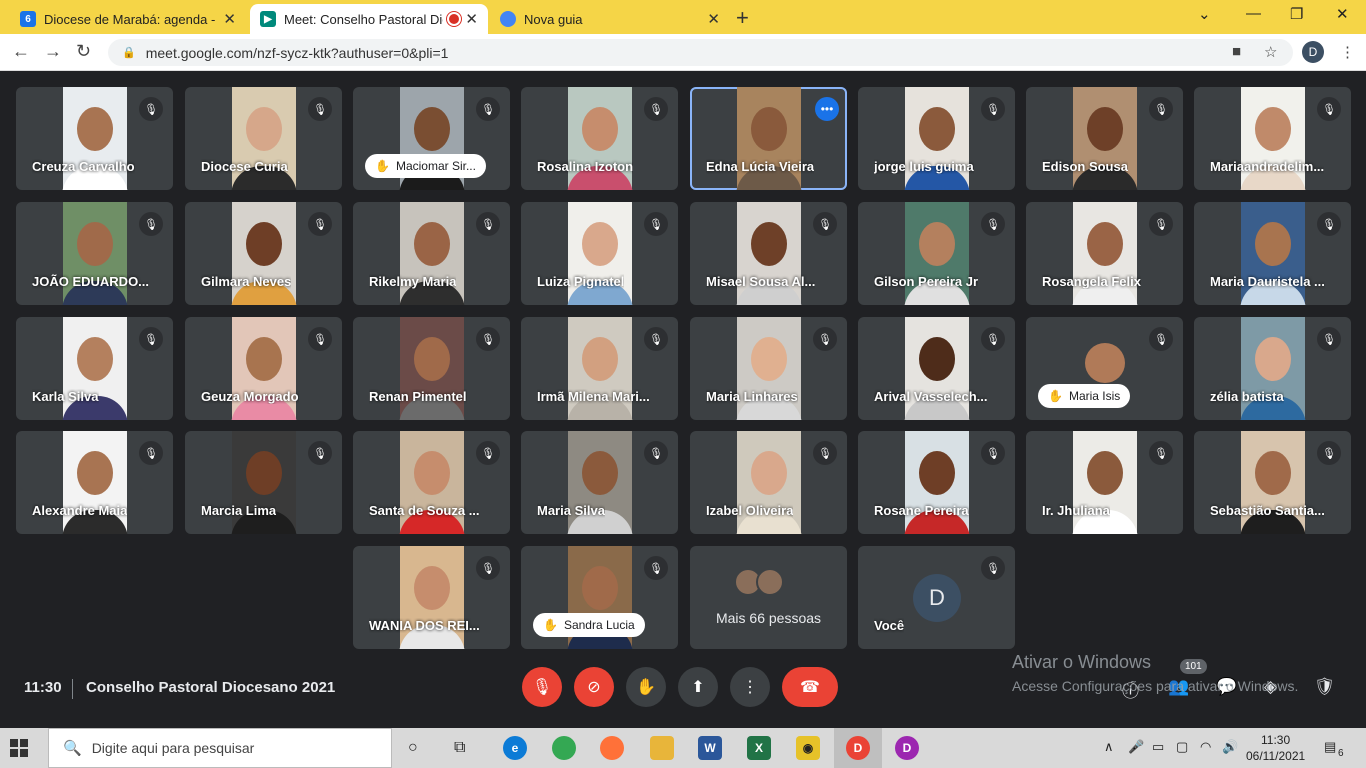 The image size is (1366, 768). Describe the element at coordinates (263, 138) in the screenshot. I see `participant-tile: 🎙 Diocese Curia` at that location.